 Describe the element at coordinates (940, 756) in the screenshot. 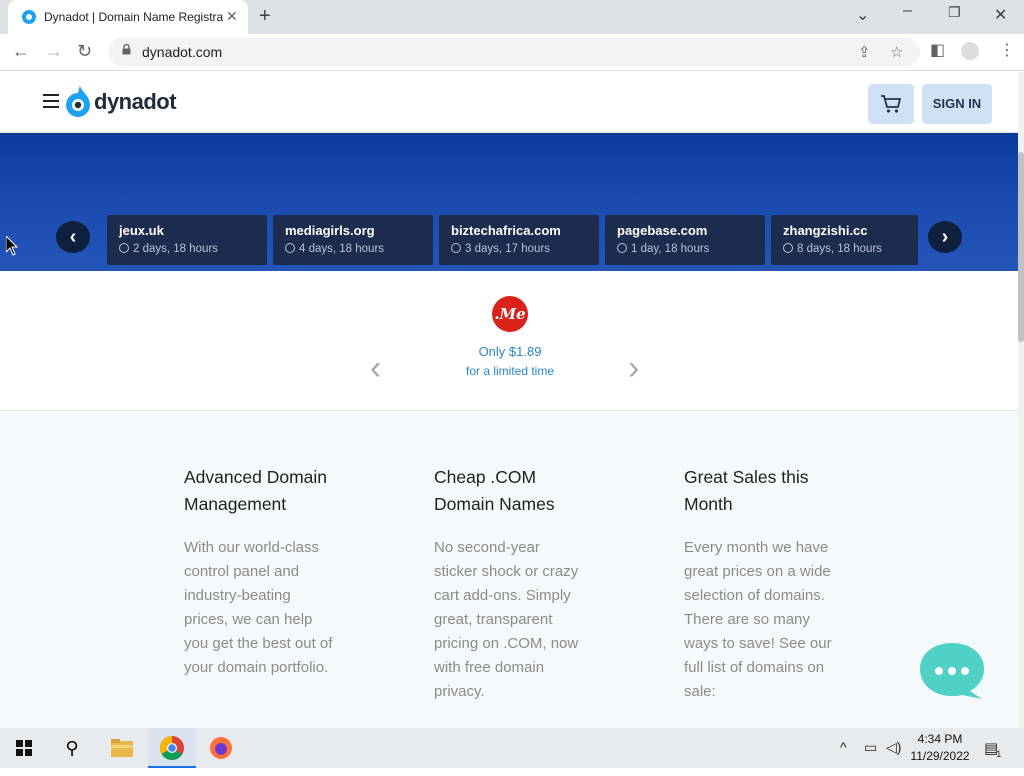

I see `clock-date: 11/29/2022` at that location.